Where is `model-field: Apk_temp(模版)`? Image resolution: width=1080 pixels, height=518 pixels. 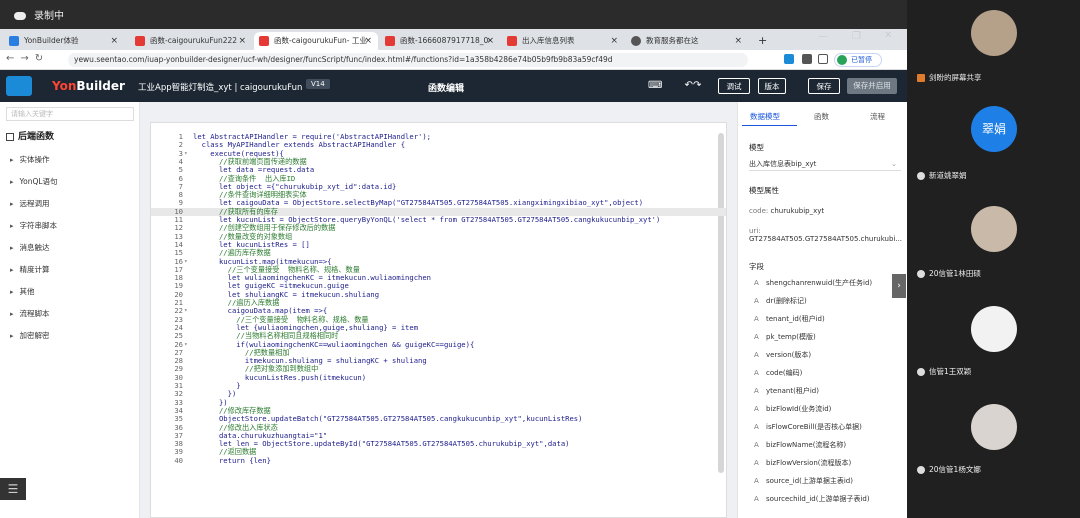 model-field: Apk_temp(模版) is located at coordinates (785, 337).